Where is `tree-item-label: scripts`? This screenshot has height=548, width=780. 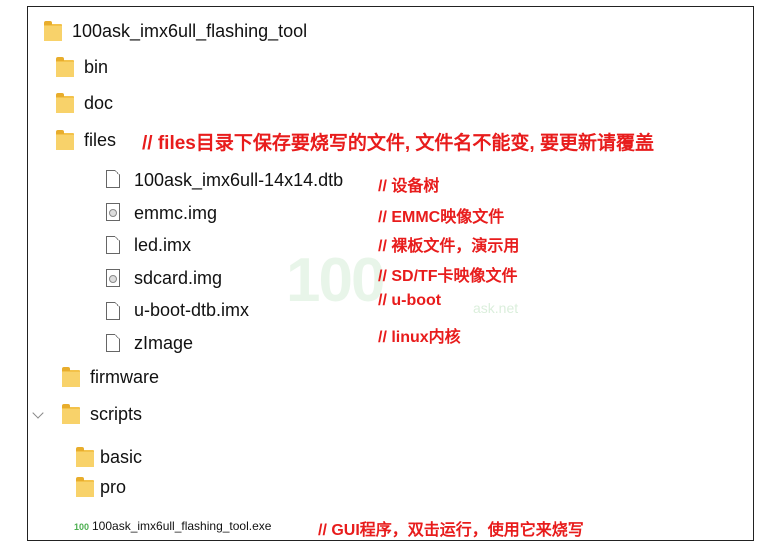
tree-item-label: scripts is located at coordinates (116, 414).